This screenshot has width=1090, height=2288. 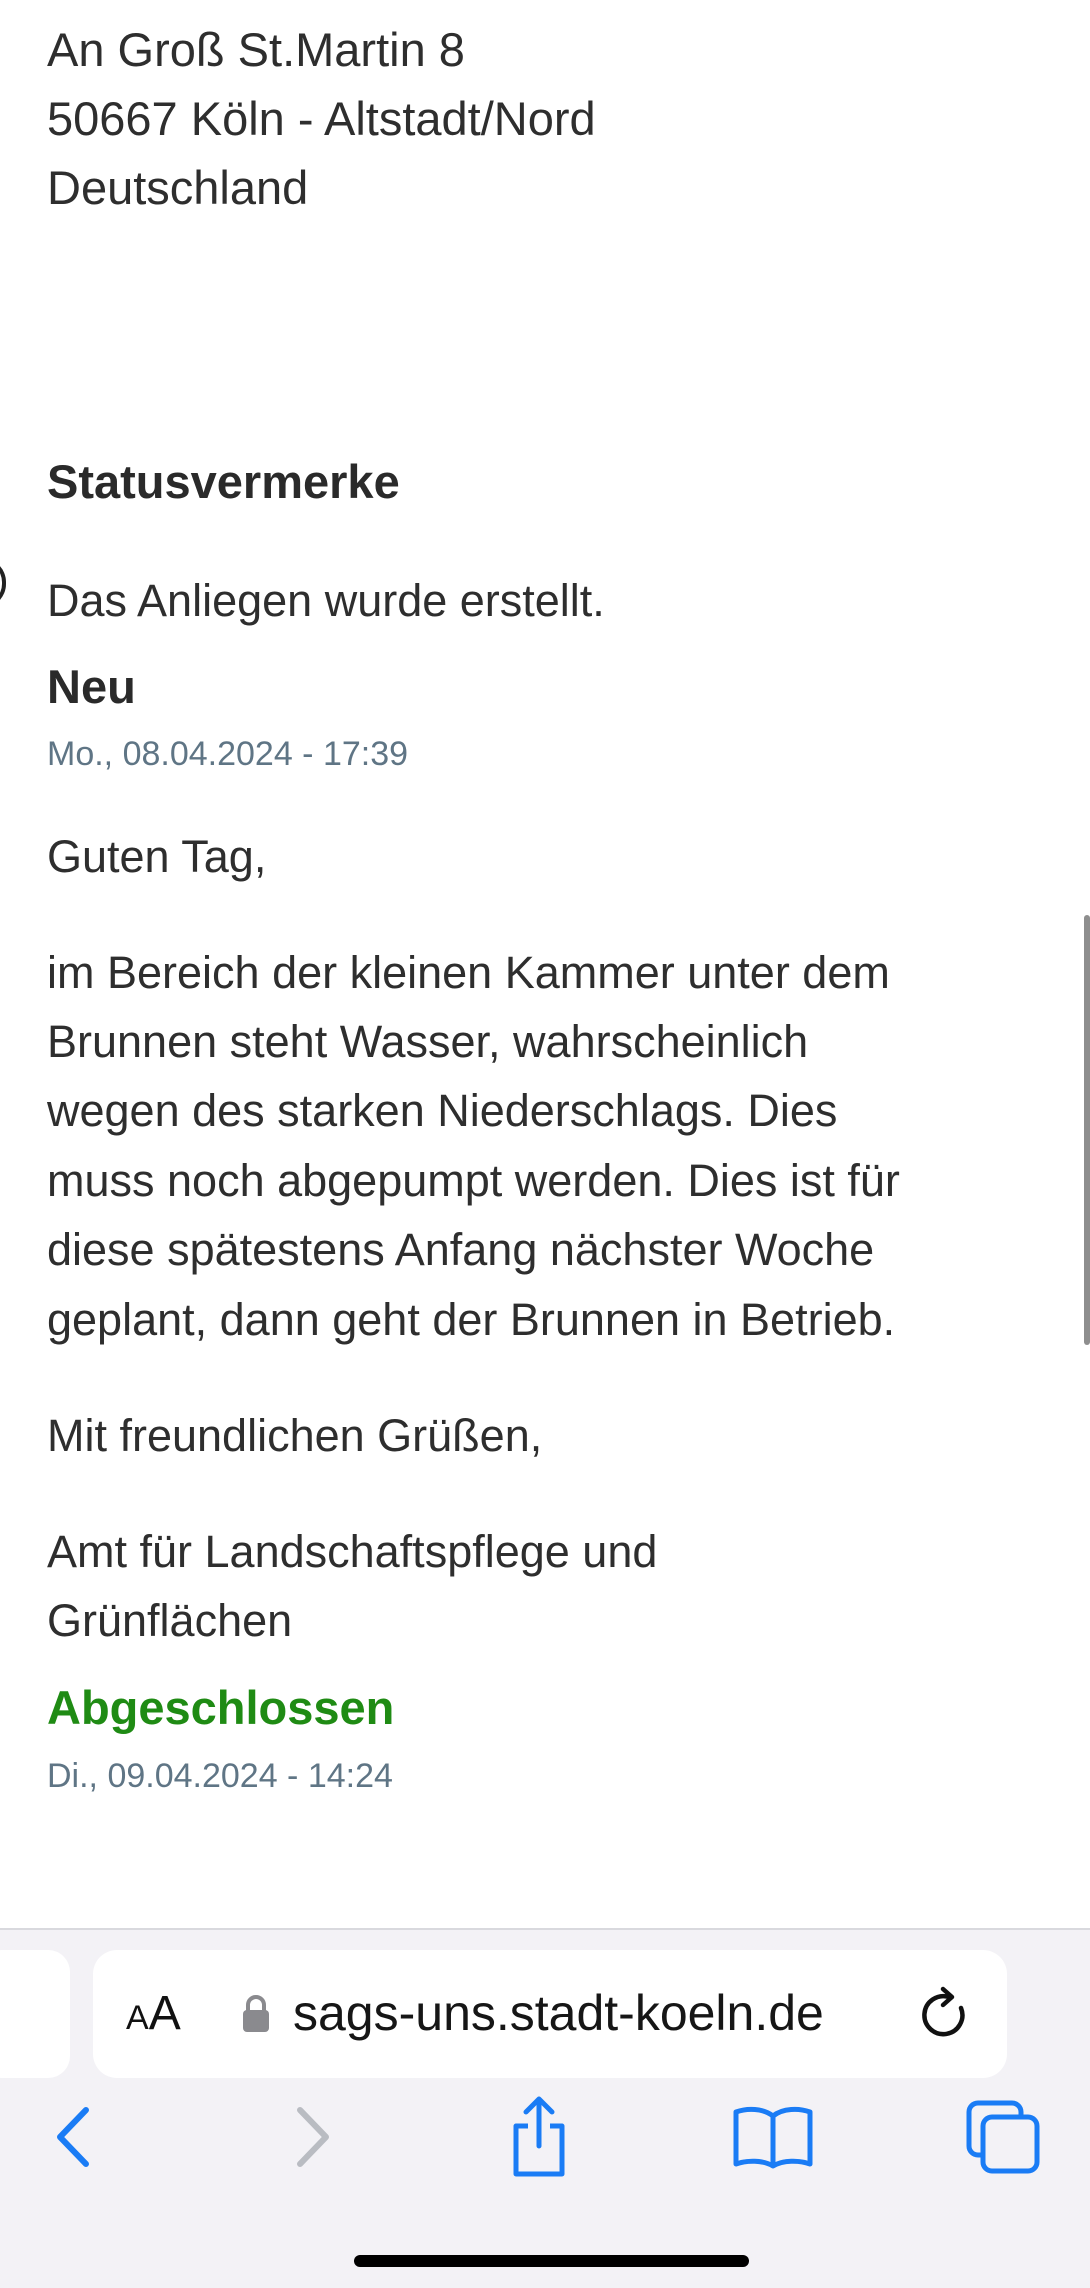 I want to click on scrollbar, so click(x=1087, y=1130).